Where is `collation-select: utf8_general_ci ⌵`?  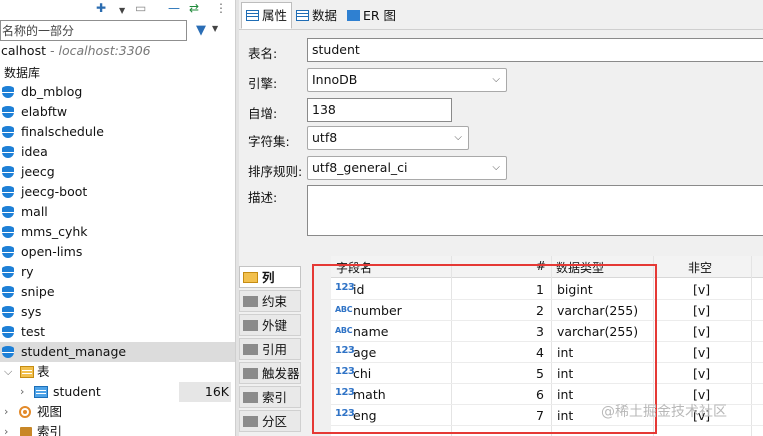 collation-select: utf8_general_ci ⌵ is located at coordinates (407, 168).